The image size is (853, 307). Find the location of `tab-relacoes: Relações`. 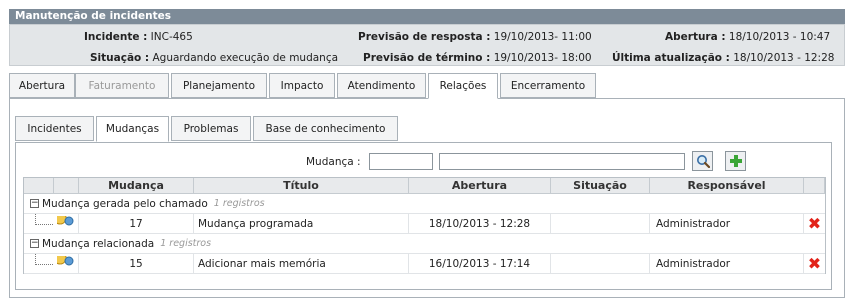

tab-relacoes: Relações is located at coordinates (463, 86).